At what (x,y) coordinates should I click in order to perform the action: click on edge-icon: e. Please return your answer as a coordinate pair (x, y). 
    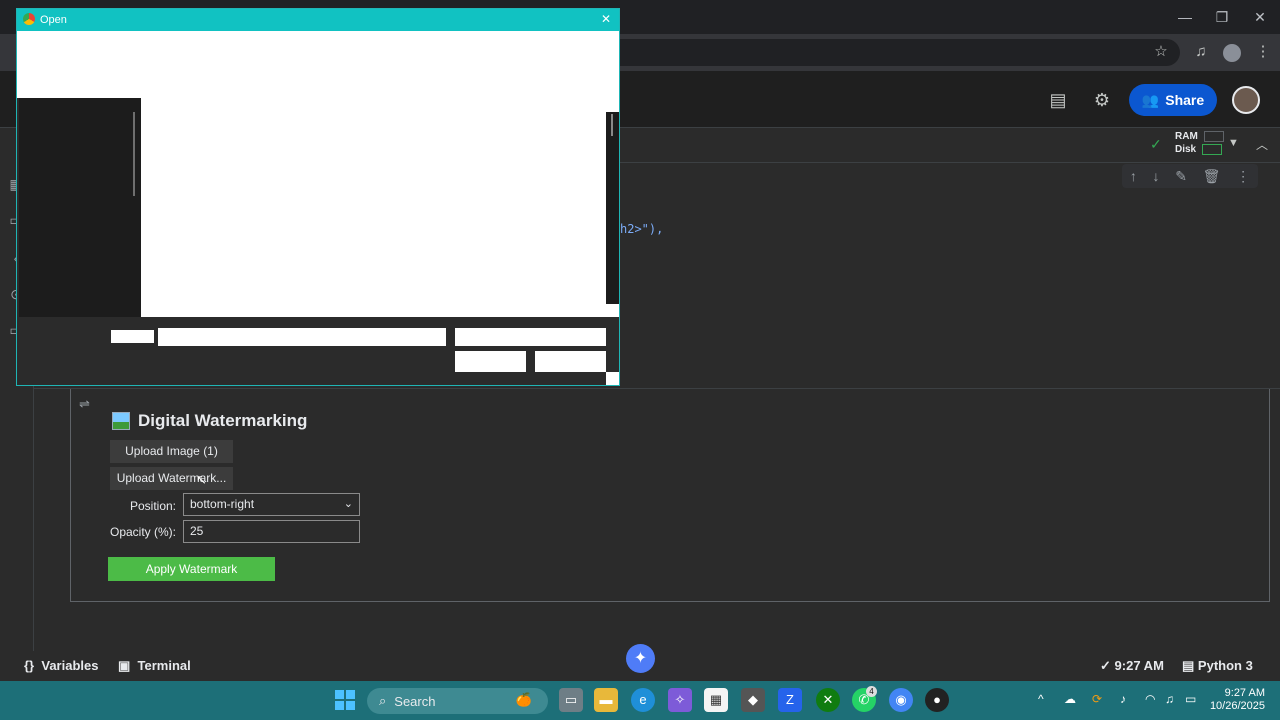
    Looking at the image, I should click on (643, 700).